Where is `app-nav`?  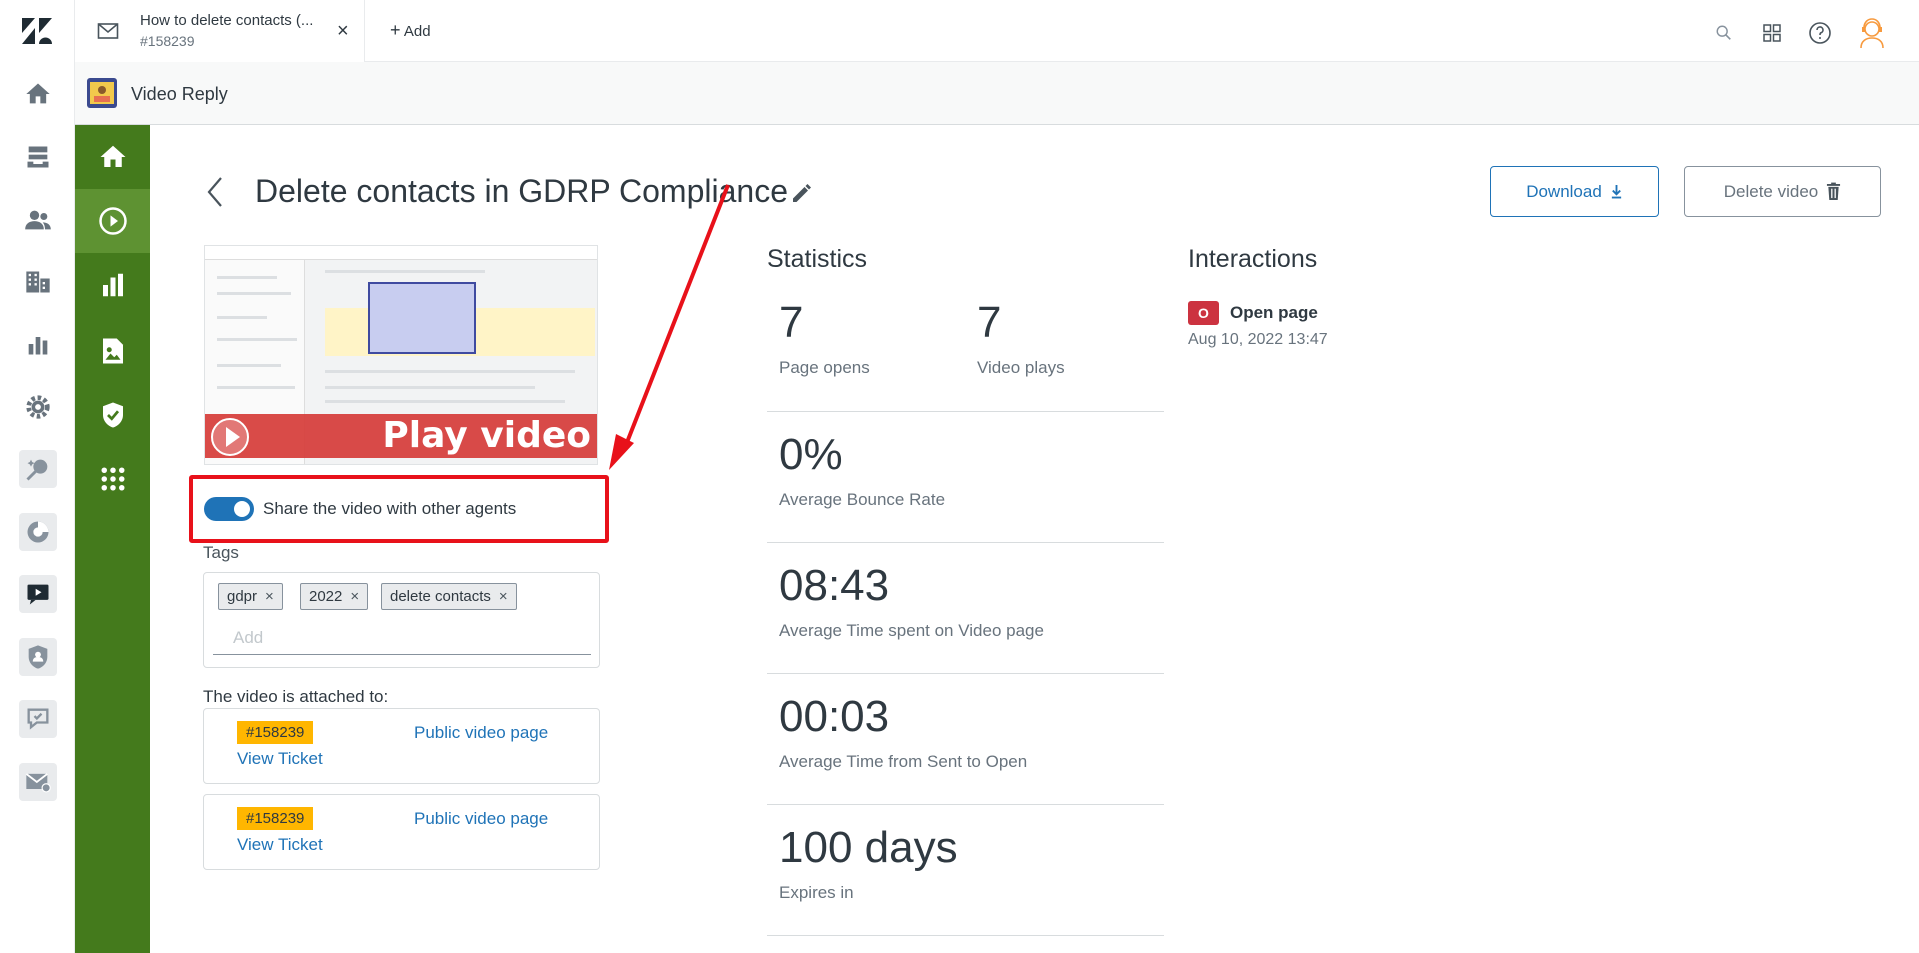 app-nav is located at coordinates (112, 539).